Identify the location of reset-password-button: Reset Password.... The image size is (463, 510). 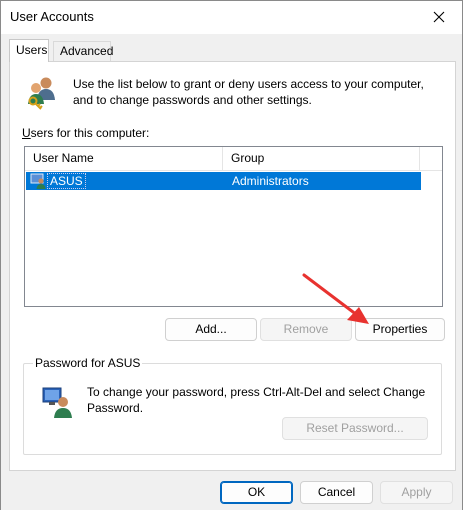
(355, 428).